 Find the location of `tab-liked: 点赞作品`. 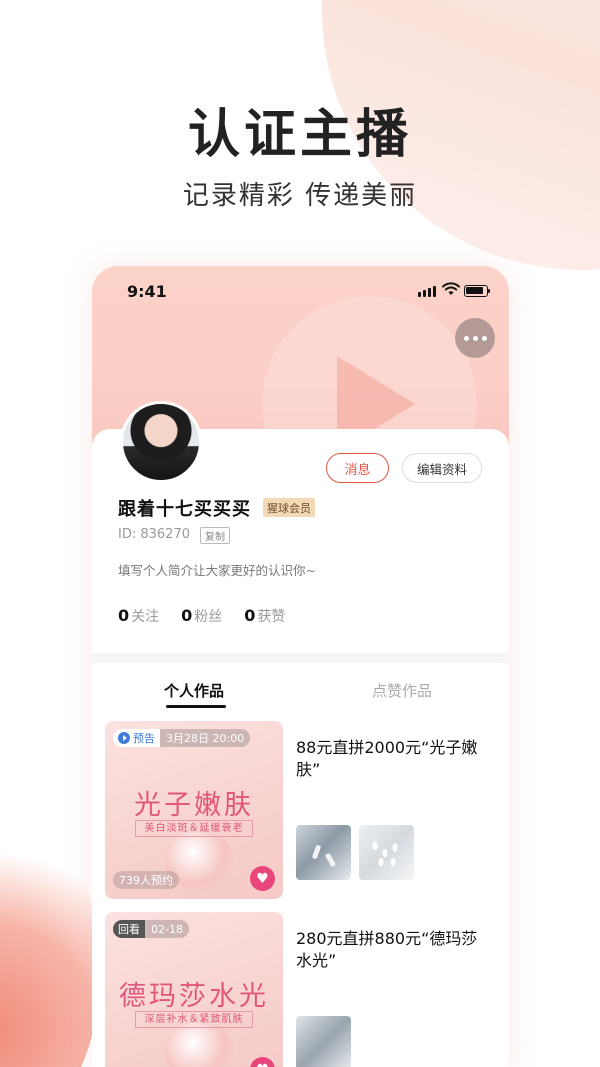

tab-liked: 点赞作品 is located at coordinates (402, 690).